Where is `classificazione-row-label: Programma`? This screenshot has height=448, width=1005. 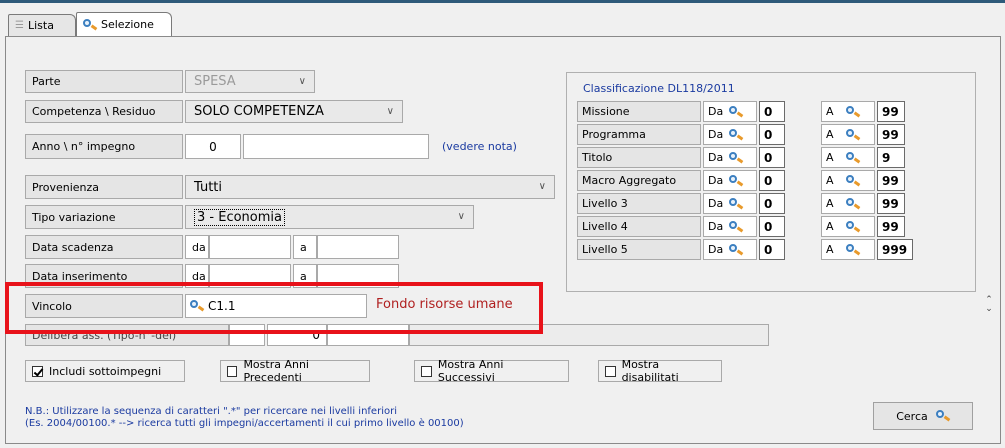 classificazione-row-label: Programma is located at coordinates (639, 134).